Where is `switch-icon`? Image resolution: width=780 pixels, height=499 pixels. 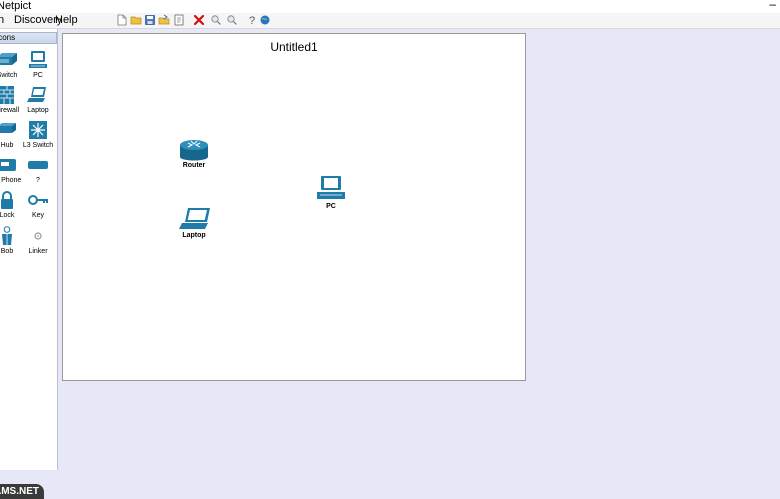 switch-icon is located at coordinates (9, 60).